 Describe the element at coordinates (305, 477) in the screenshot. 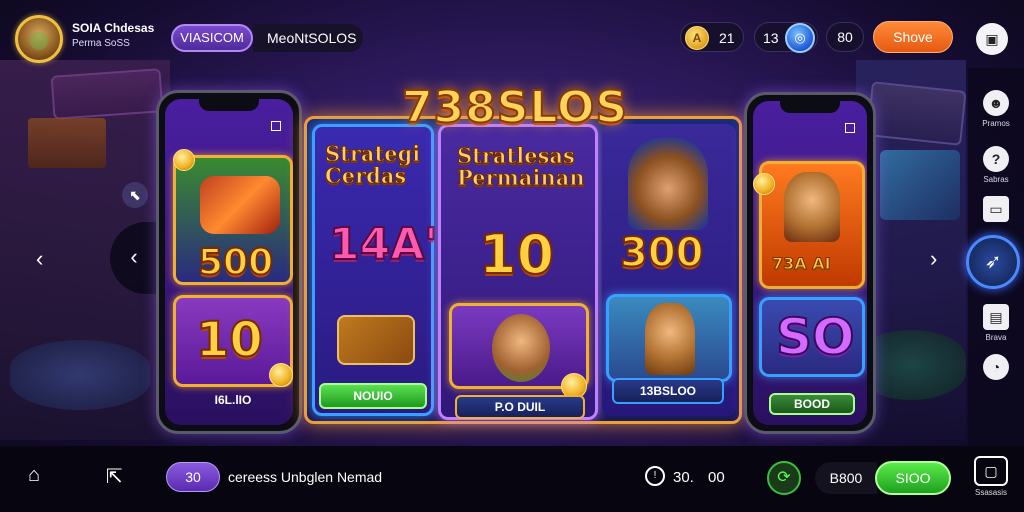

I see `status-text: cereess Unbglen Nemad` at that location.